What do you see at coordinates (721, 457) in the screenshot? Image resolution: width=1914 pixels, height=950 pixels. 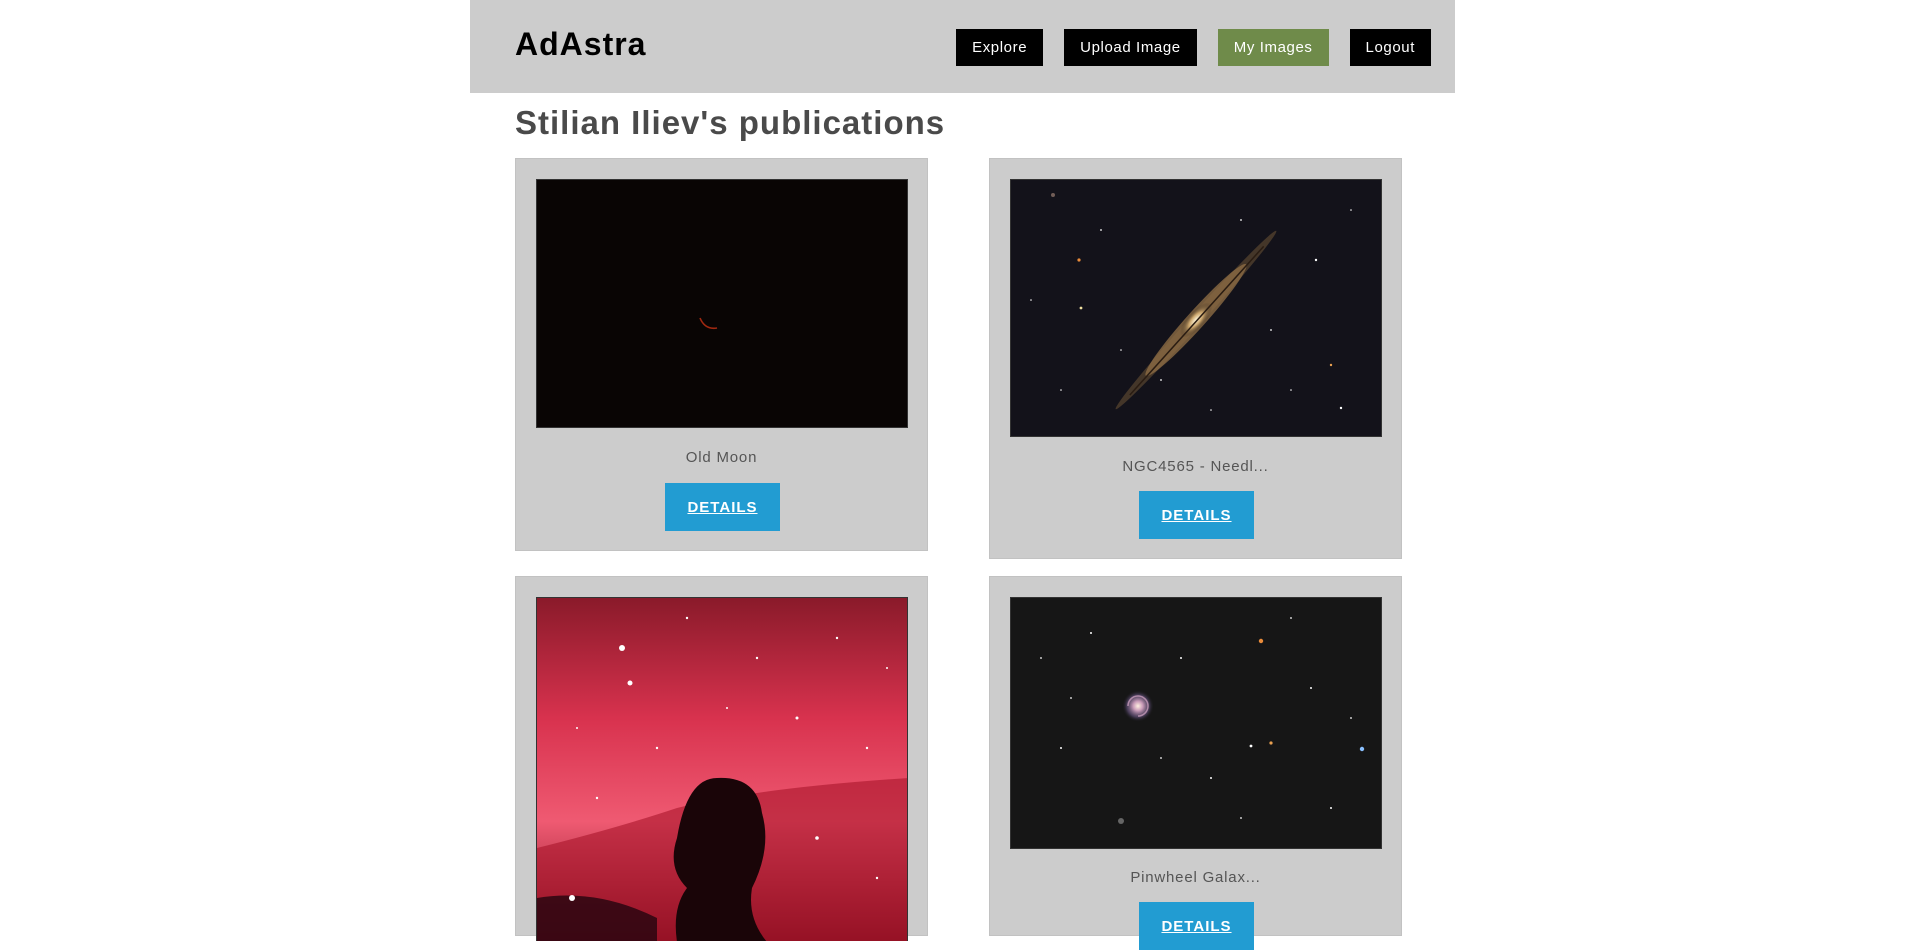 I see `publication-title: Old Moon` at bounding box center [721, 457].